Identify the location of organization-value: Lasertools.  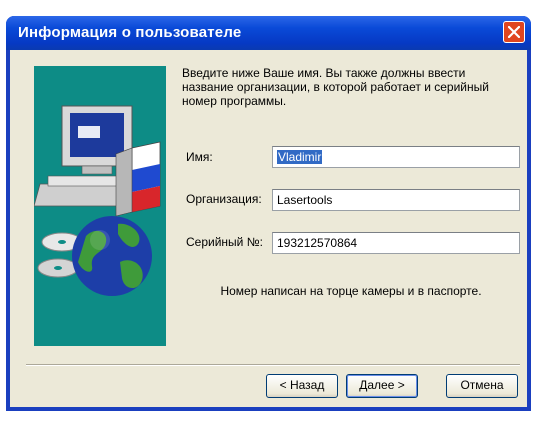
(305, 200).